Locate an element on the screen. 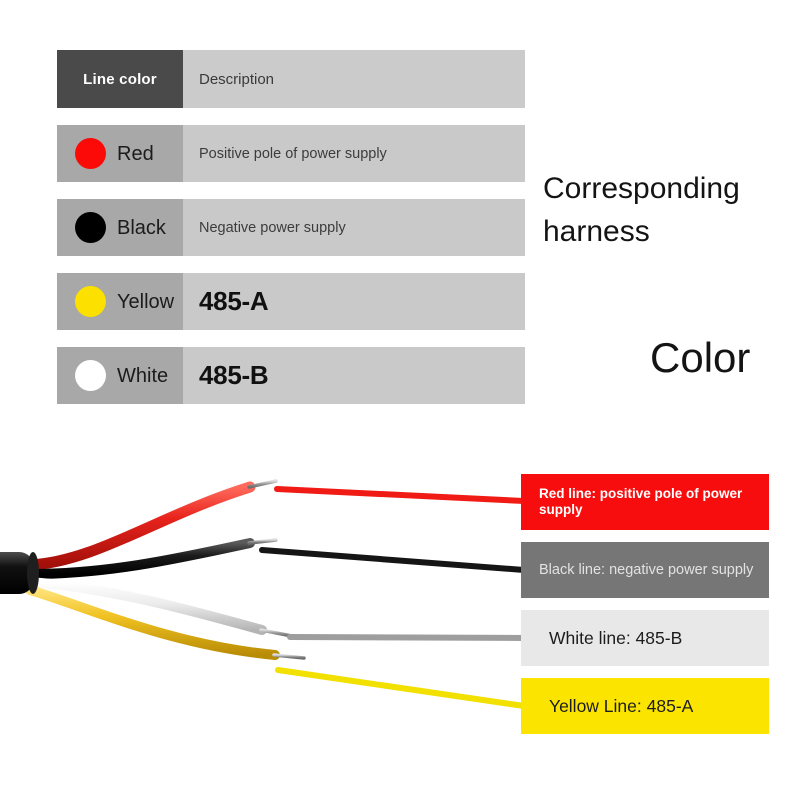 This screenshot has height=800, width=800. table-row: Black Negative power supply is located at coordinates (291, 227).